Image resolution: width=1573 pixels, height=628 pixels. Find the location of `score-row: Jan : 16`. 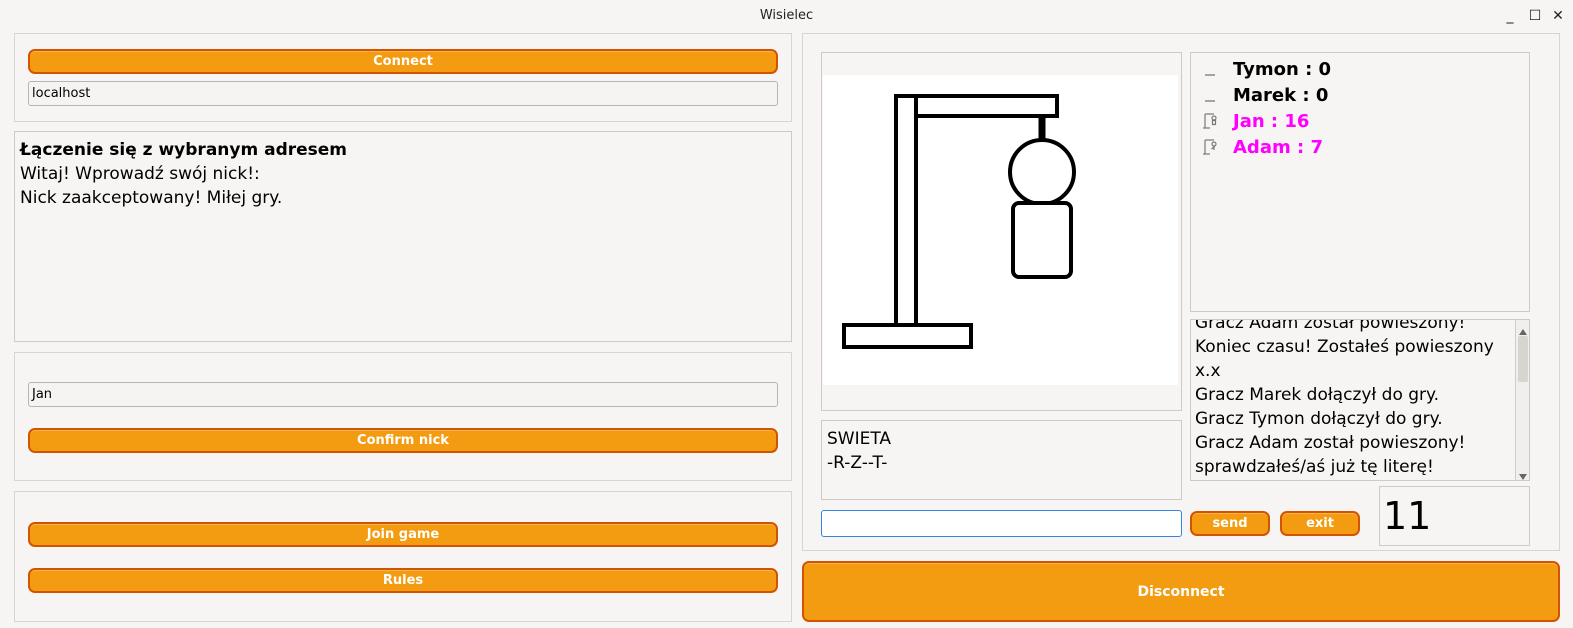

score-row: Jan : 16 is located at coordinates (1360, 121).